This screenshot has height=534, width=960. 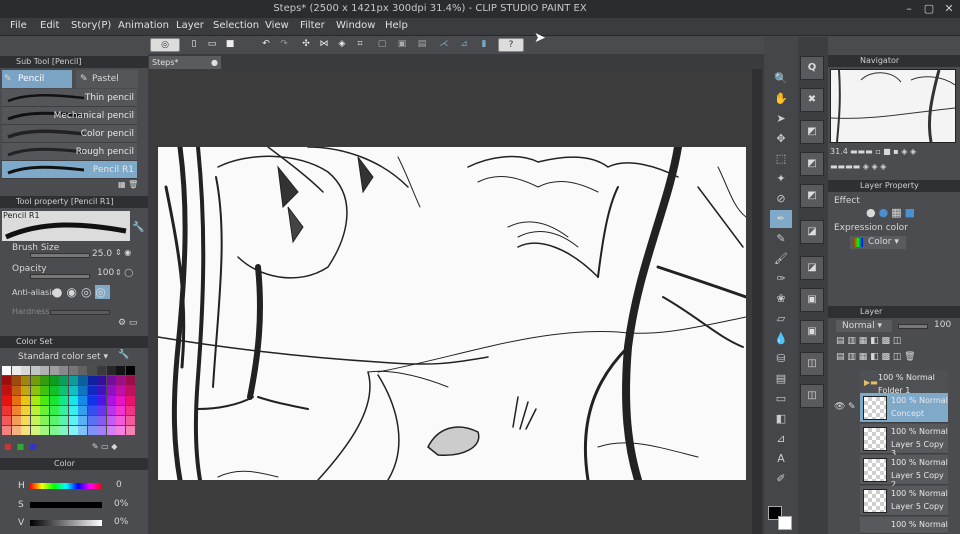 What do you see at coordinates (69, 170) in the screenshot?
I see `brush-pencil-r1: Pencil R1` at bounding box center [69, 170].